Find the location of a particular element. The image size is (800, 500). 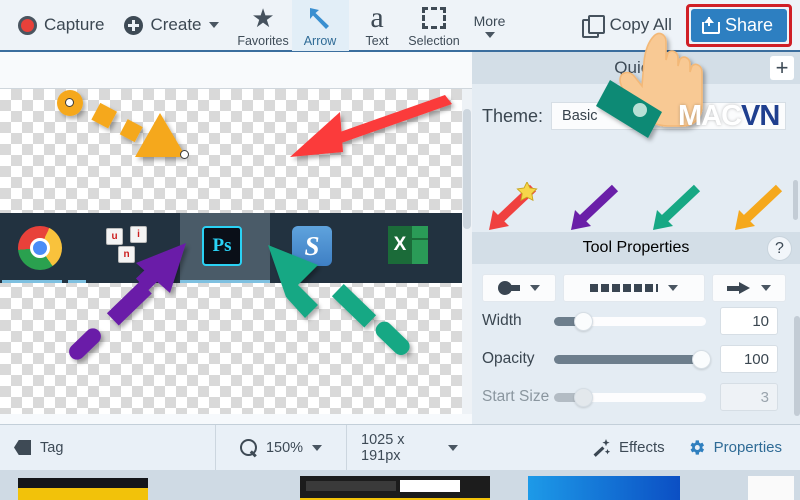

cap-style-dropdown-row is located at coordinates (636, 288).